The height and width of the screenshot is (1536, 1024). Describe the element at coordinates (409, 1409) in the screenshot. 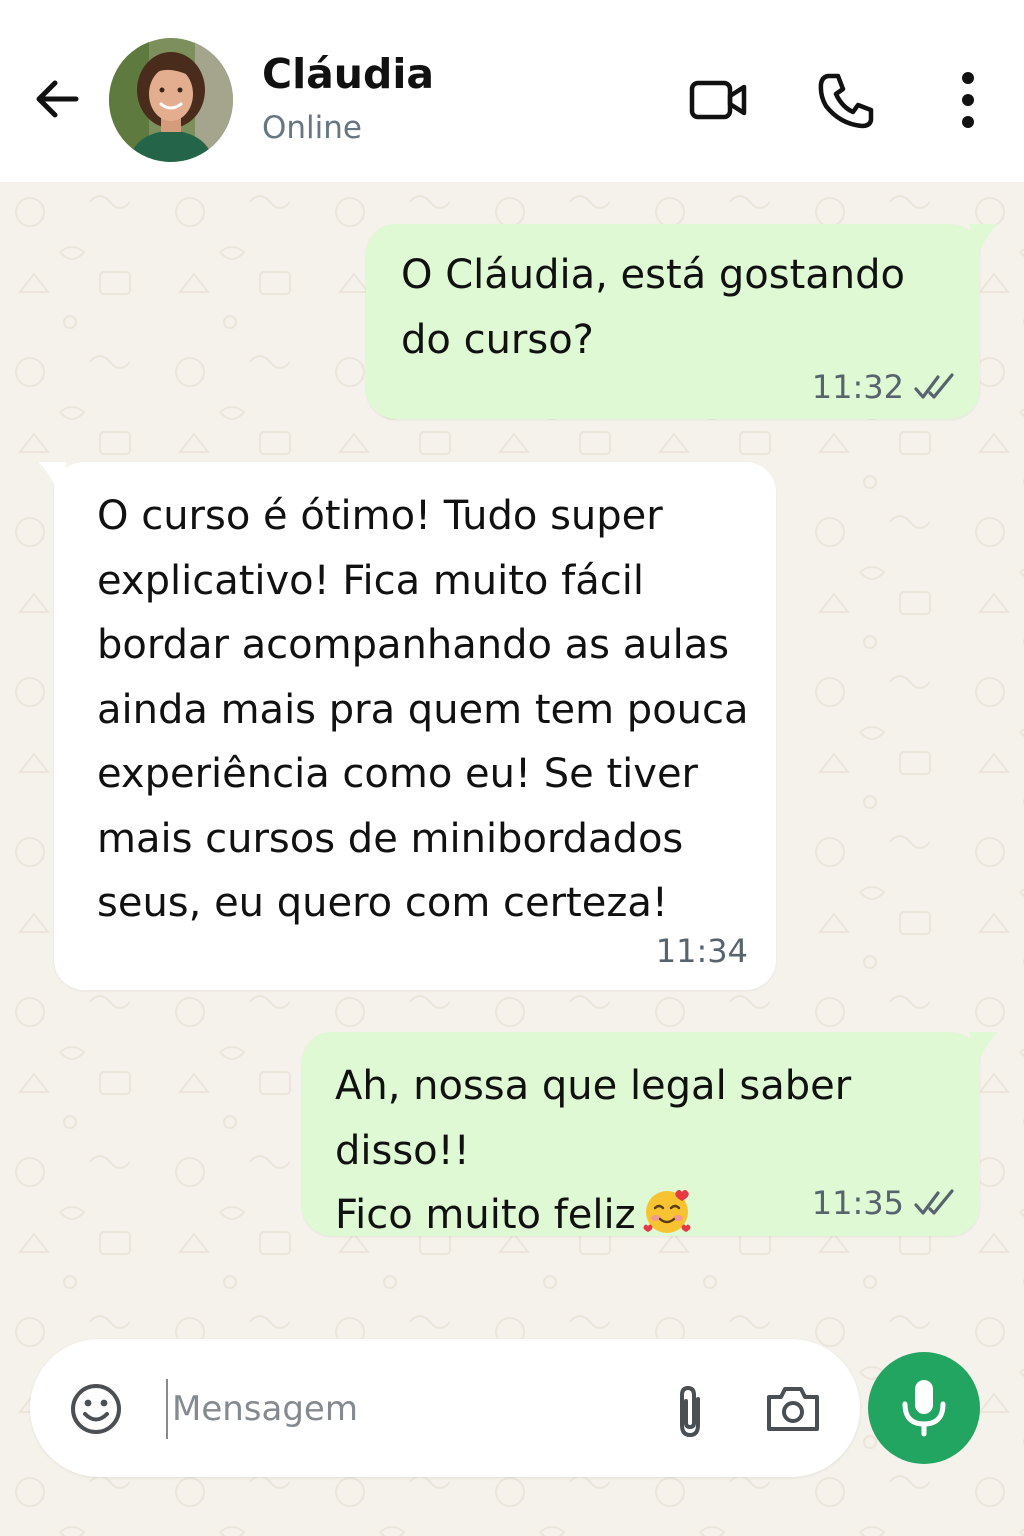

I see `message-input` at that location.